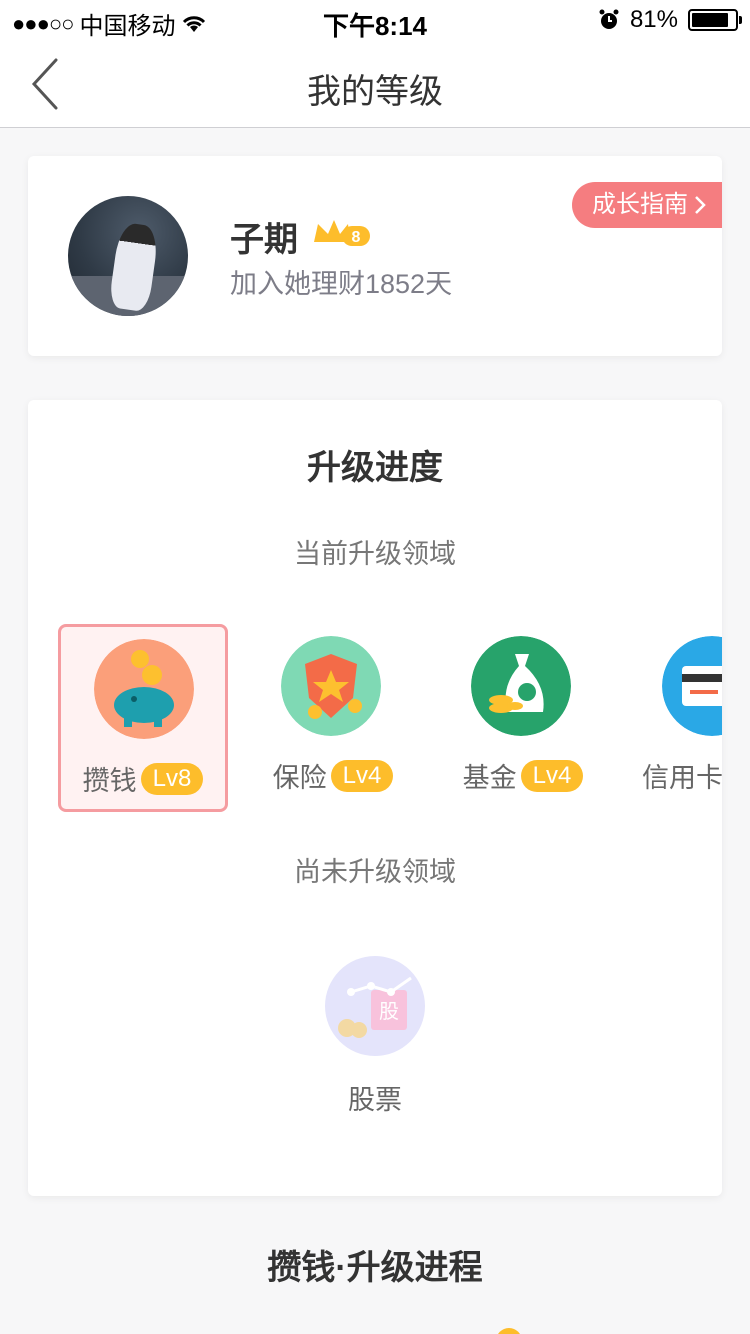  What do you see at coordinates (389, 1011) in the screenshot?
I see `stock-icon-text: 股` at bounding box center [389, 1011].